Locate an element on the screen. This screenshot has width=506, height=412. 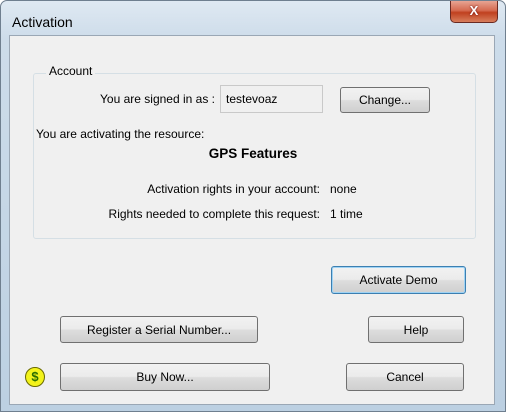
rights-needed-label: Rights needed to complete this request: is located at coordinates (214, 214).